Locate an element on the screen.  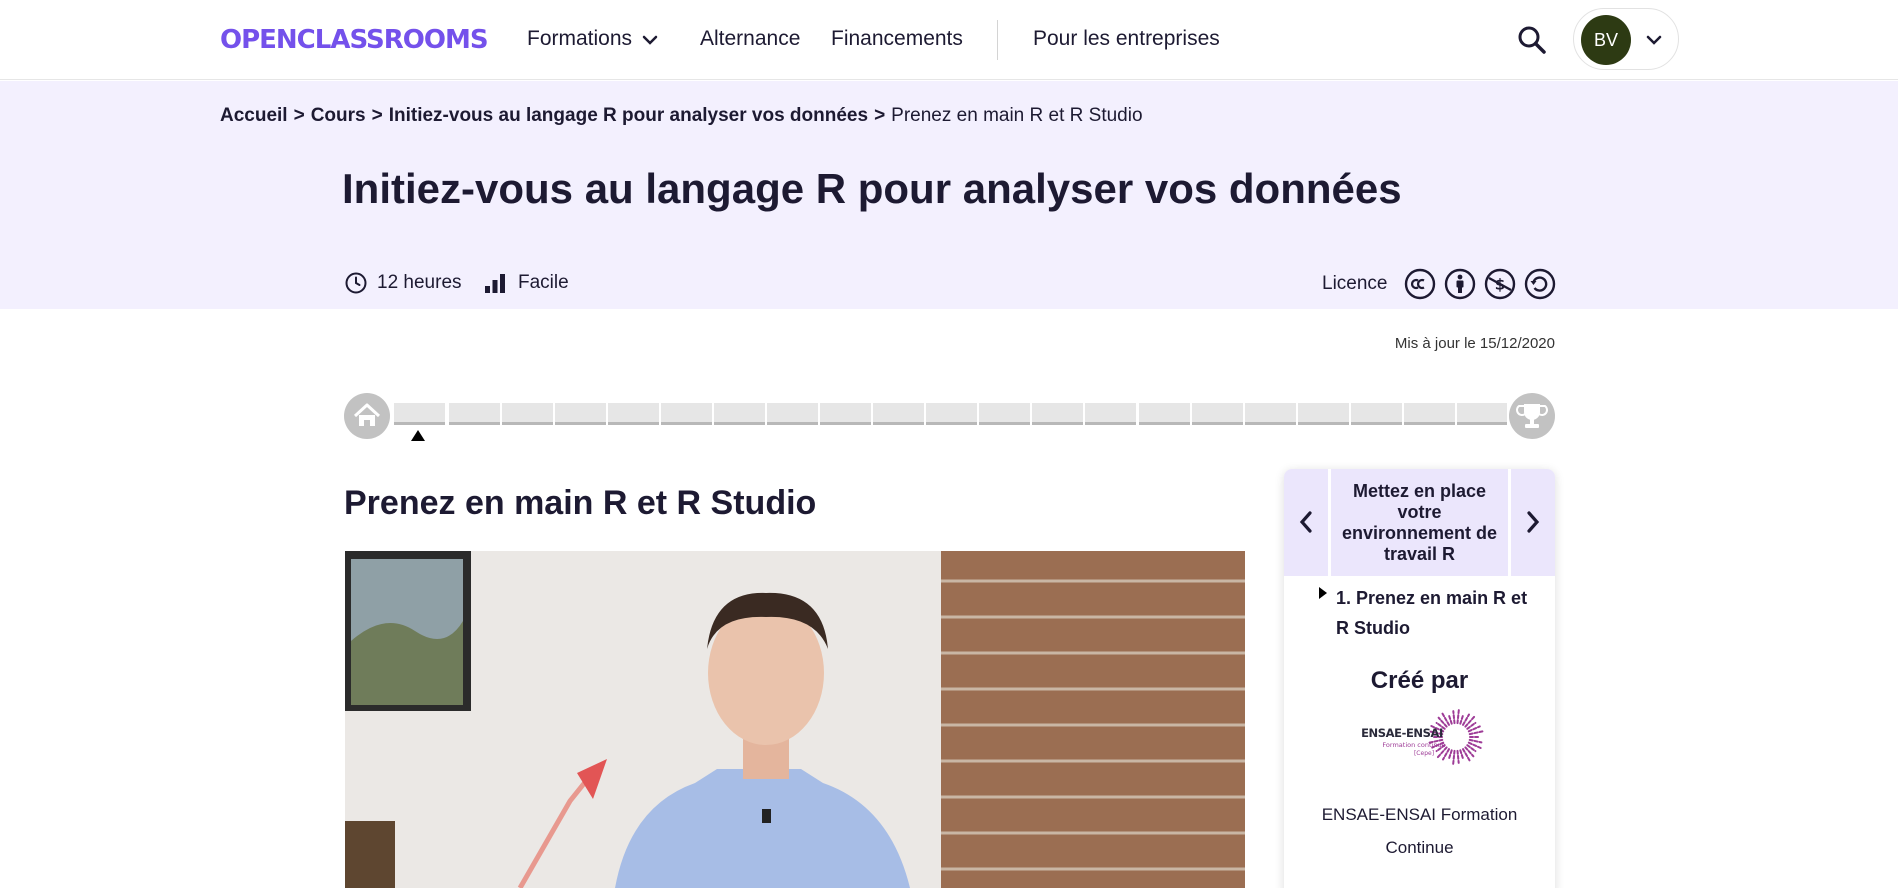
course-difficulty: Facile is located at coordinates (543, 282).